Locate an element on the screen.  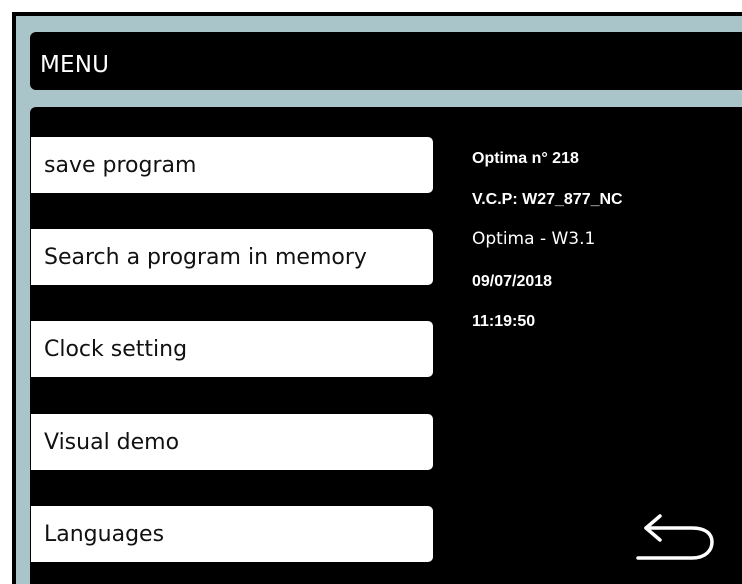
clock-setting-label: Clock setting is located at coordinates (116, 349).